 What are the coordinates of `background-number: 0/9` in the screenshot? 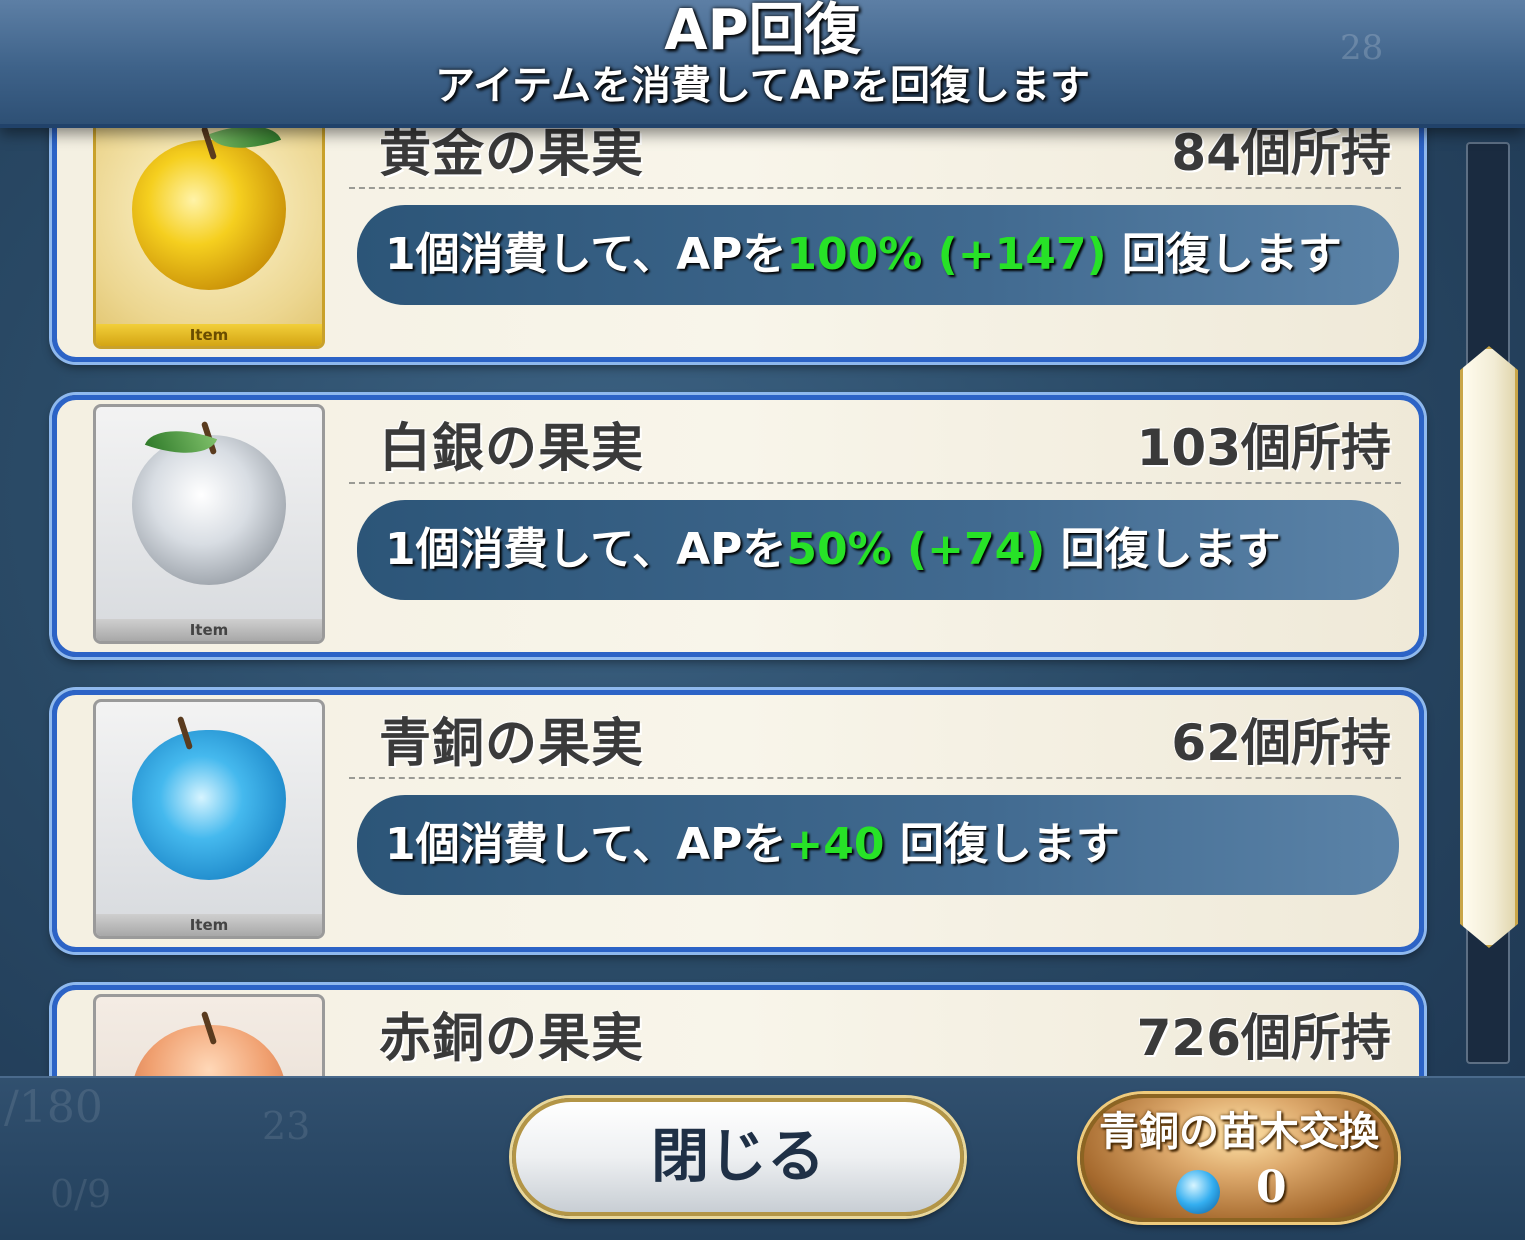 It's located at (81, 1194).